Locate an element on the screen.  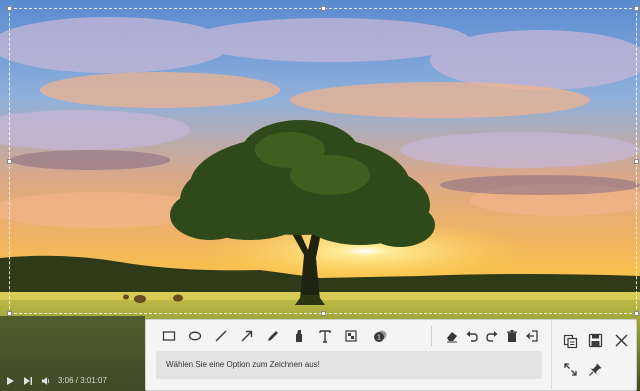
pin-button is located at coordinates (595, 369).